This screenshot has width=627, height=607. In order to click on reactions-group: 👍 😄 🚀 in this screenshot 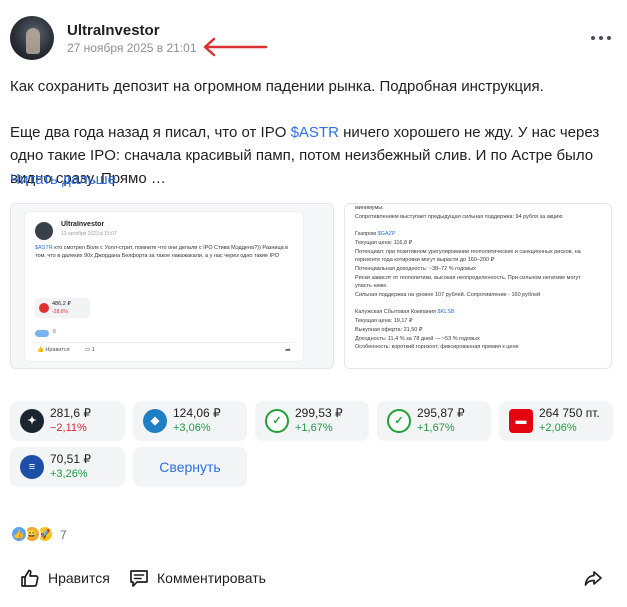, I will do `click(34, 534)`.